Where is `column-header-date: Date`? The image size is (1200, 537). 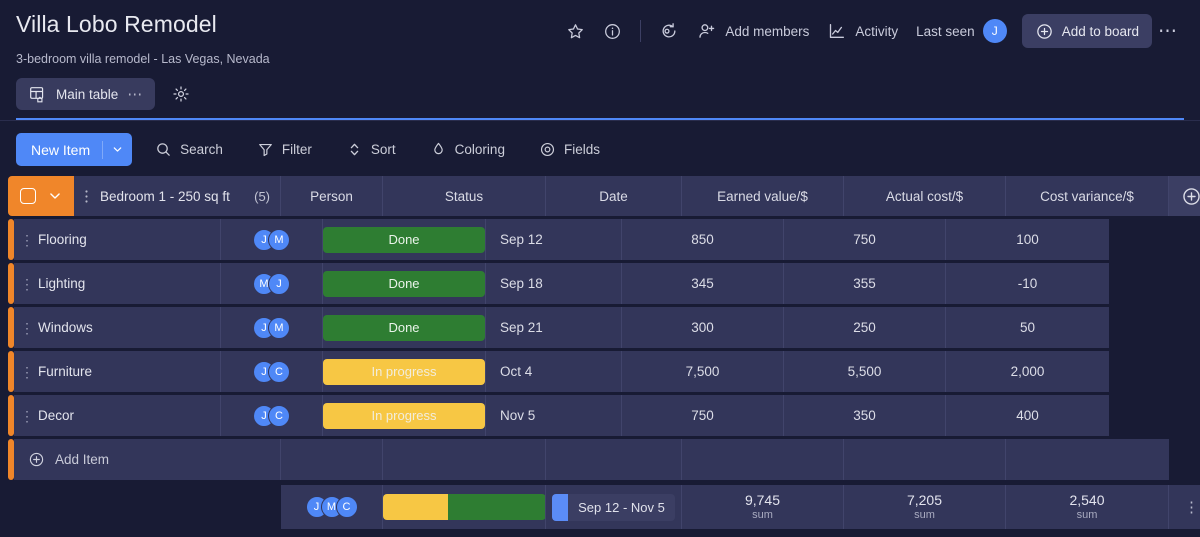
column-header-date: Date is located at coordinates (614, 196).